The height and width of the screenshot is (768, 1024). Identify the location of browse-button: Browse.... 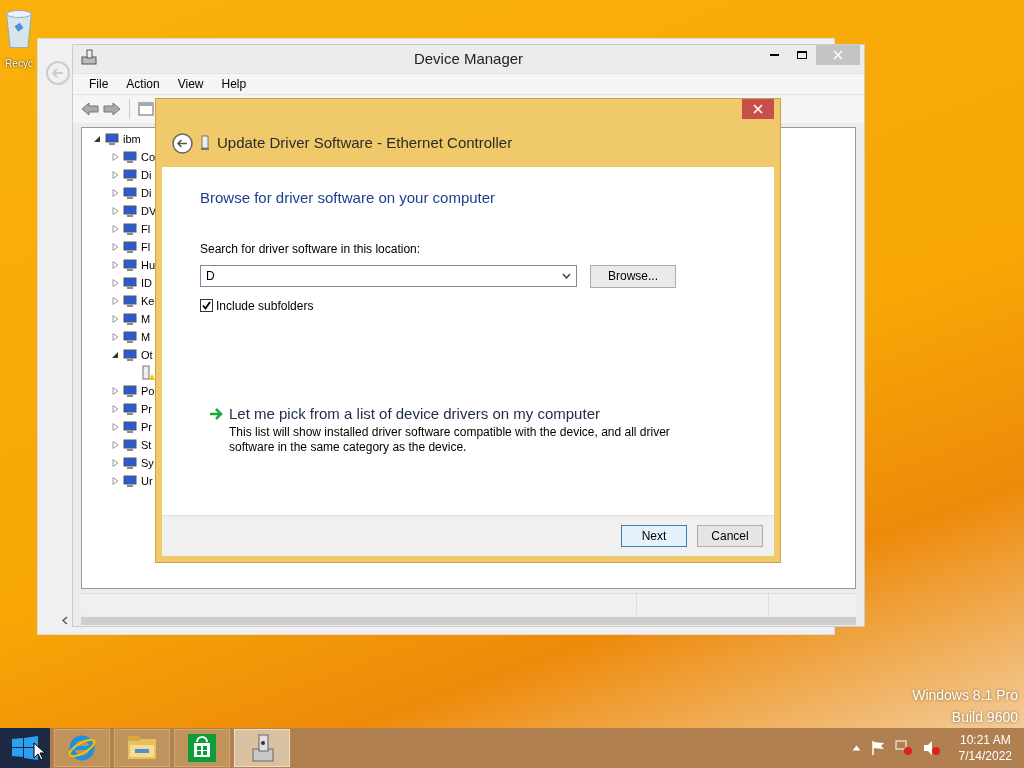
(633, 276).